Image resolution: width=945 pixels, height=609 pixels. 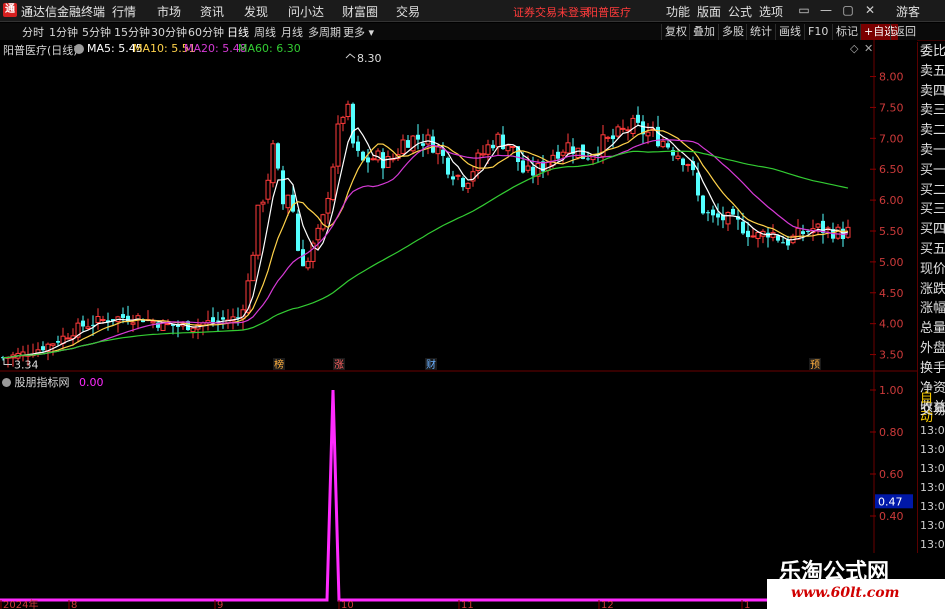 I want to click on adjust-price-button: 复权, so click(x=675, y=32).